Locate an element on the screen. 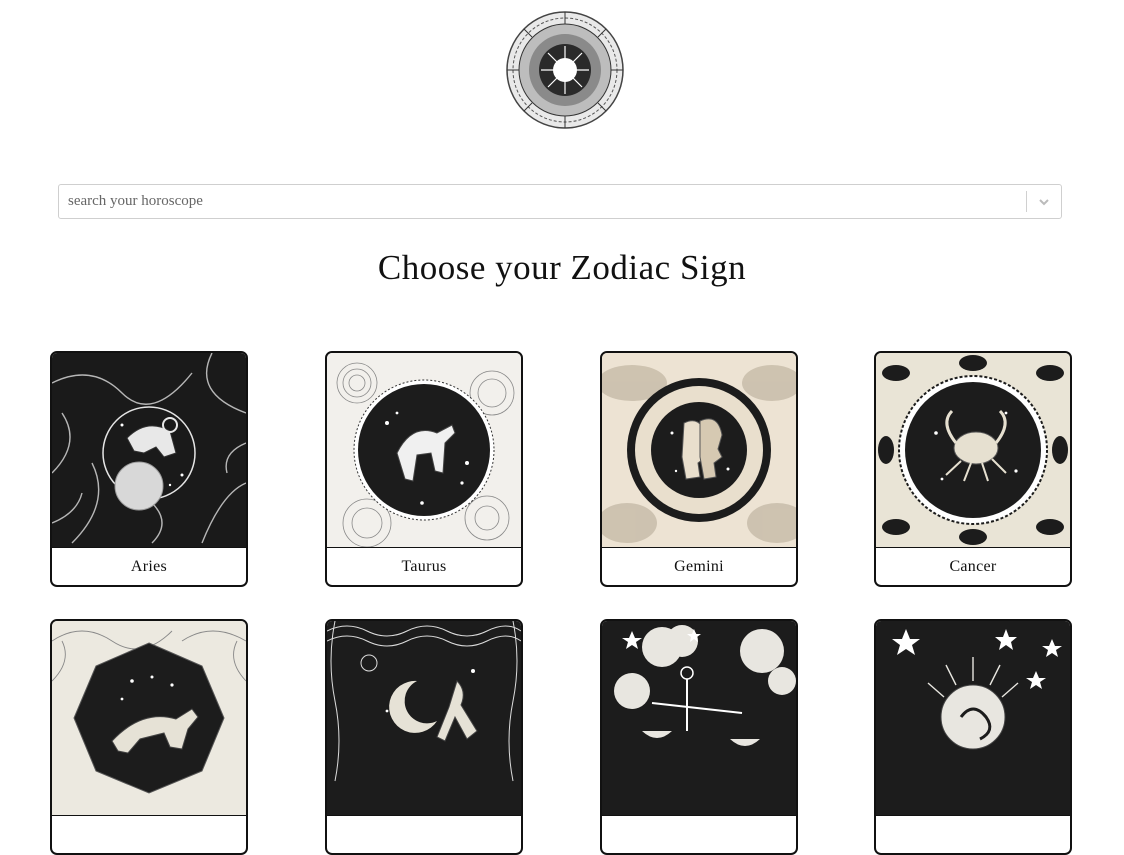 The width and height of the screenshot is (1124, 855). crab-icon is located at coordinates (973, 450).